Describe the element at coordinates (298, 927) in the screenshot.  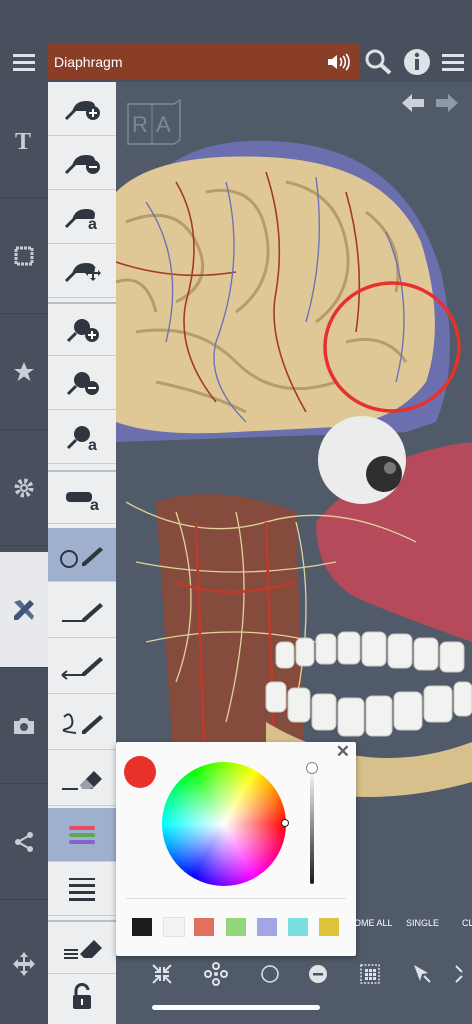
I see `swatch-cyan` at that location.